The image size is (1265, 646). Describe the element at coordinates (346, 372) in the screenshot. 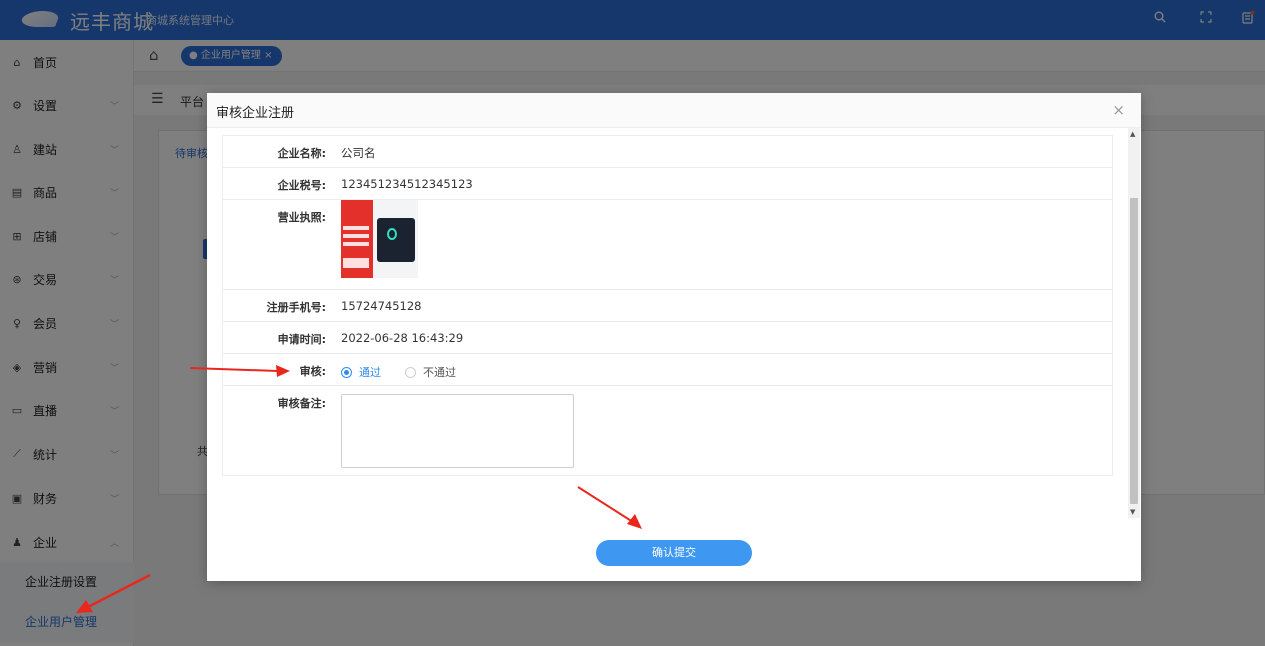

I see `radio-checked-icon` at that location.